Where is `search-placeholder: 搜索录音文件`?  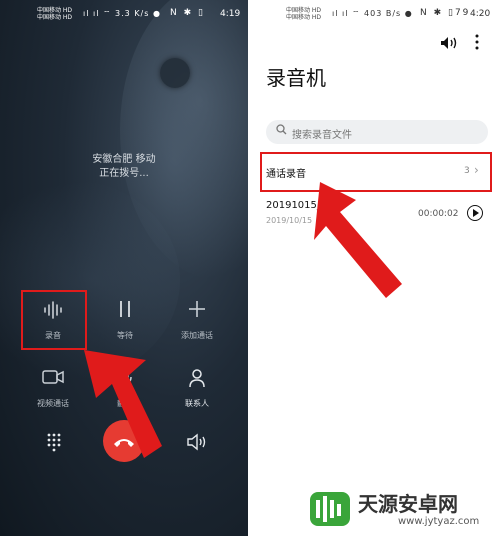 search-placeholder: 搜索录音文件 is located at coordinates (322, 135).